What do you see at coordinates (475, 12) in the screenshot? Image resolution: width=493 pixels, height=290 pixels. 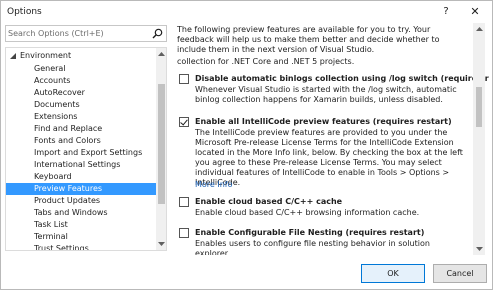 I see `close-button: ✕` at bounding box center [475, 12].